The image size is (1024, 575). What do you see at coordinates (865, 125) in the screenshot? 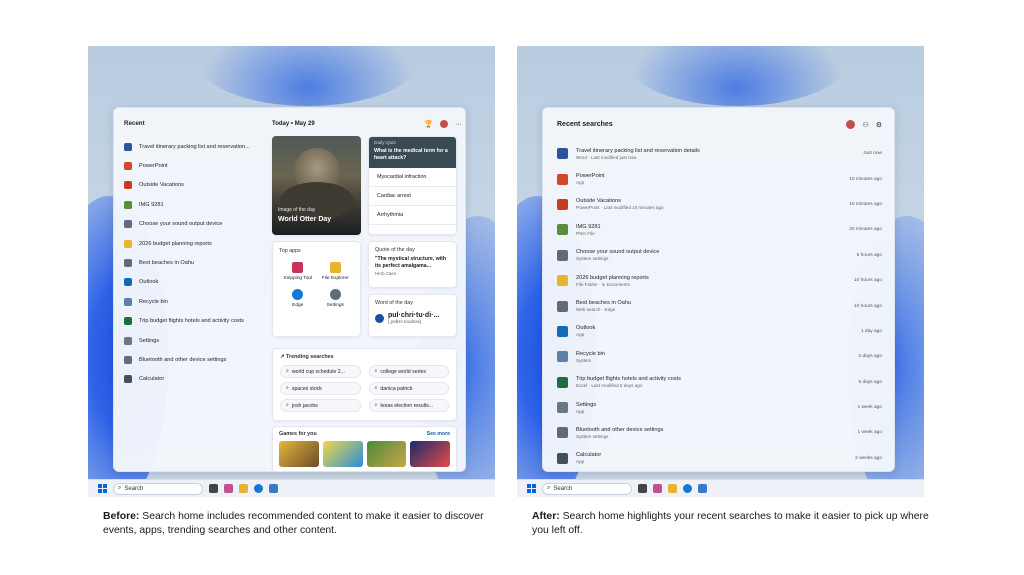
I see `people-icon: ⚇` at bounding box center [865, 125].